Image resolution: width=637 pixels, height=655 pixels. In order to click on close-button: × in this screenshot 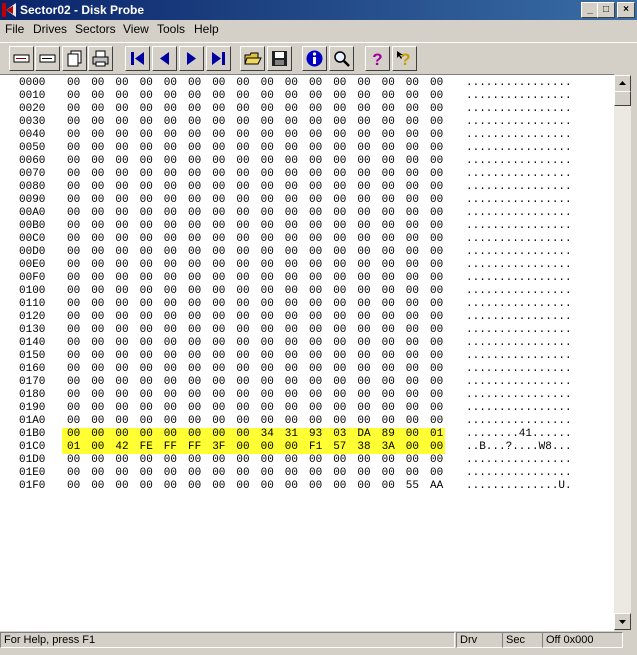, I will do `click(626, 10)`.